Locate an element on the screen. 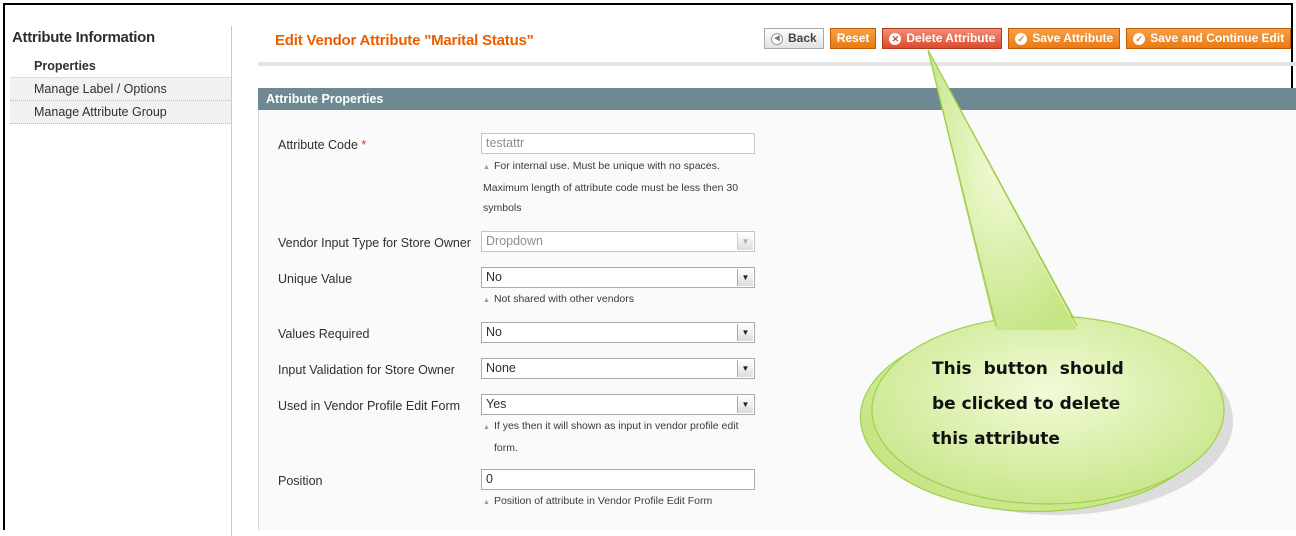 The width and height of the screenshot is (1296, 536). callout-line: be clicked to delete is located at coordinates (1026, 404).